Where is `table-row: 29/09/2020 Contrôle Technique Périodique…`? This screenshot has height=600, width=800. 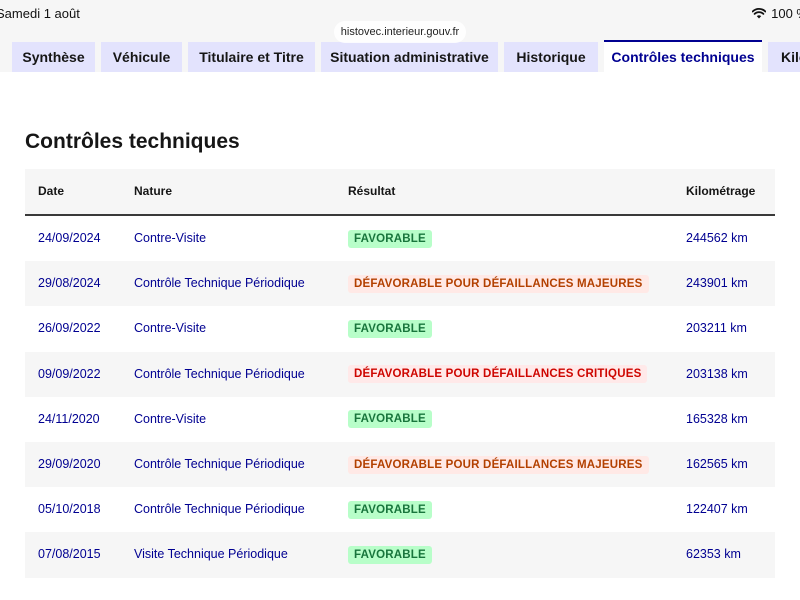
table-row: 29/09/2020 Contrôle Technique Périodique… is located at coordinates (400, 464).